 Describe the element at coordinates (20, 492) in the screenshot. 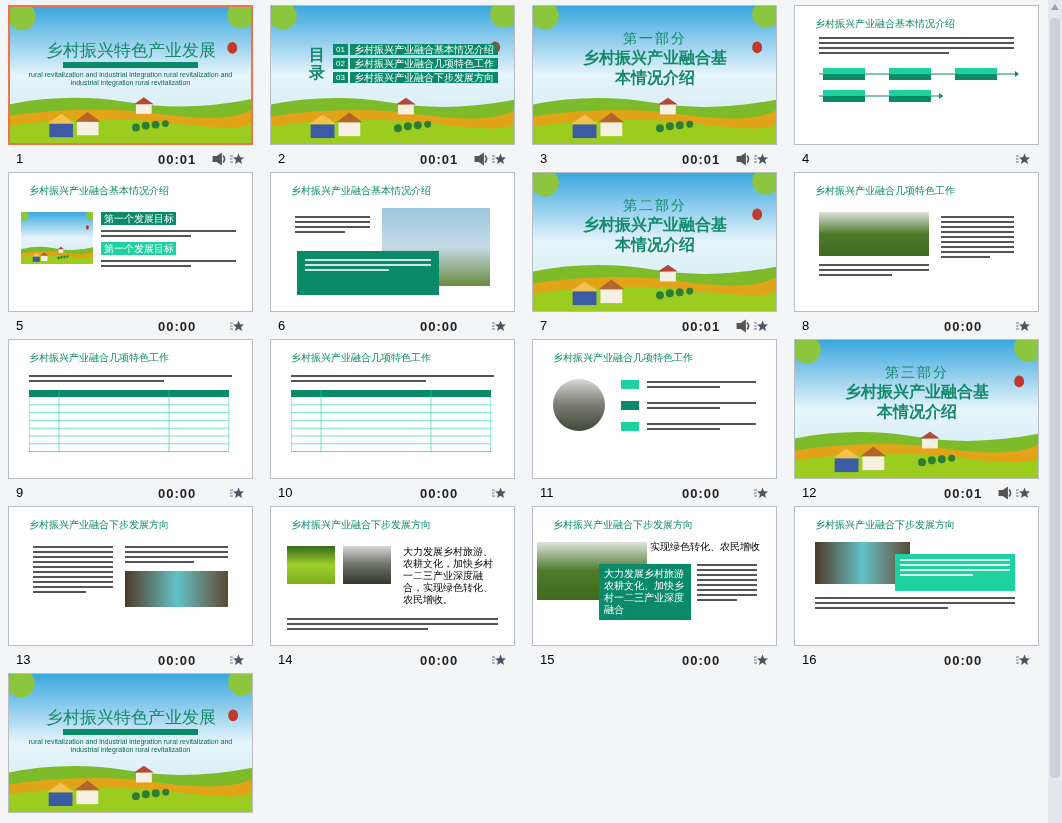

I see `slide-number: 9` at that location.